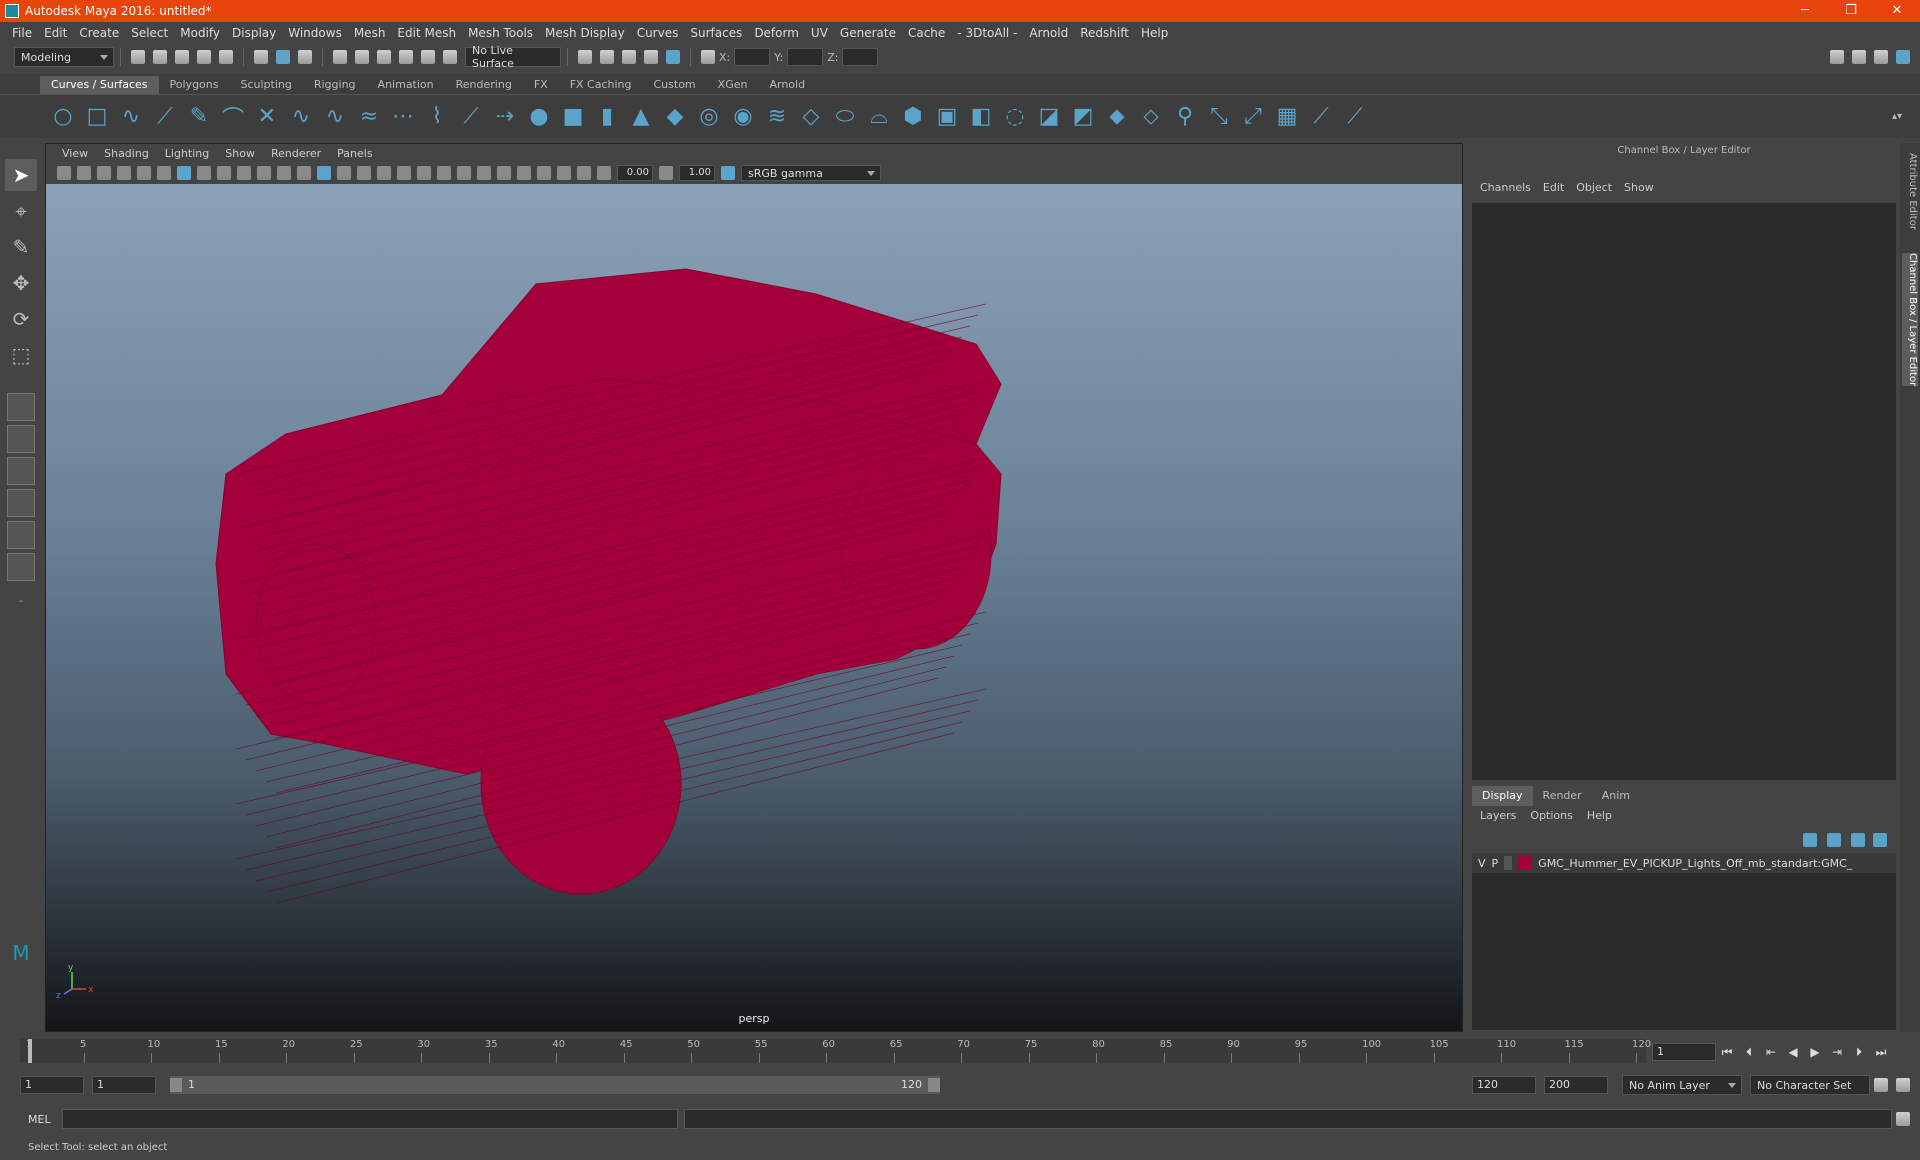 The width and height of the screenshot is (1920, 1160). Describe the element at coordinates (406, 57) in the screenshot. I see `snap-view-plane-icon` at that location.